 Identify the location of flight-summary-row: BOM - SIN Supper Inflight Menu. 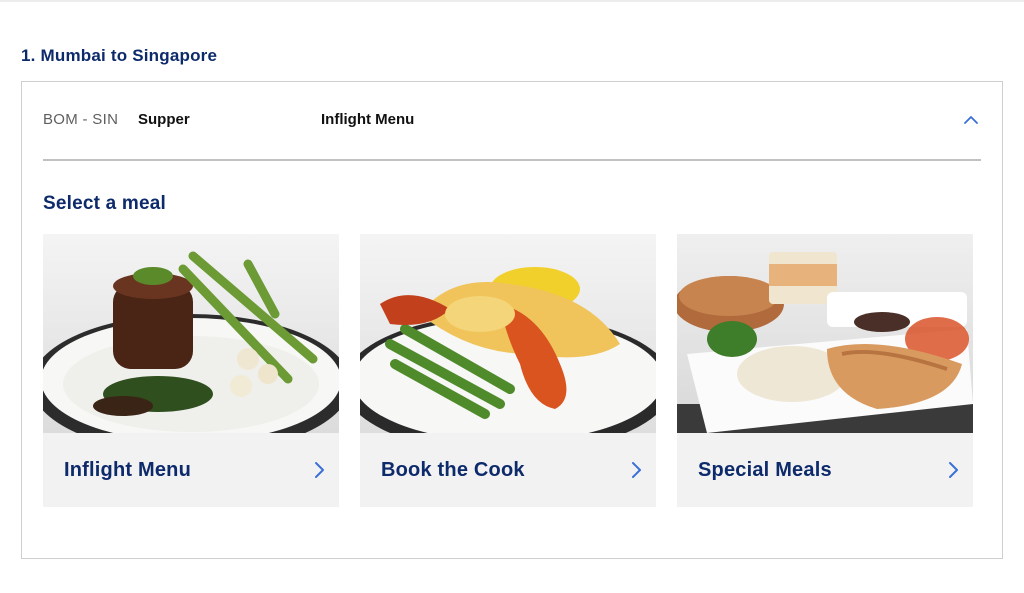
(512, 119).